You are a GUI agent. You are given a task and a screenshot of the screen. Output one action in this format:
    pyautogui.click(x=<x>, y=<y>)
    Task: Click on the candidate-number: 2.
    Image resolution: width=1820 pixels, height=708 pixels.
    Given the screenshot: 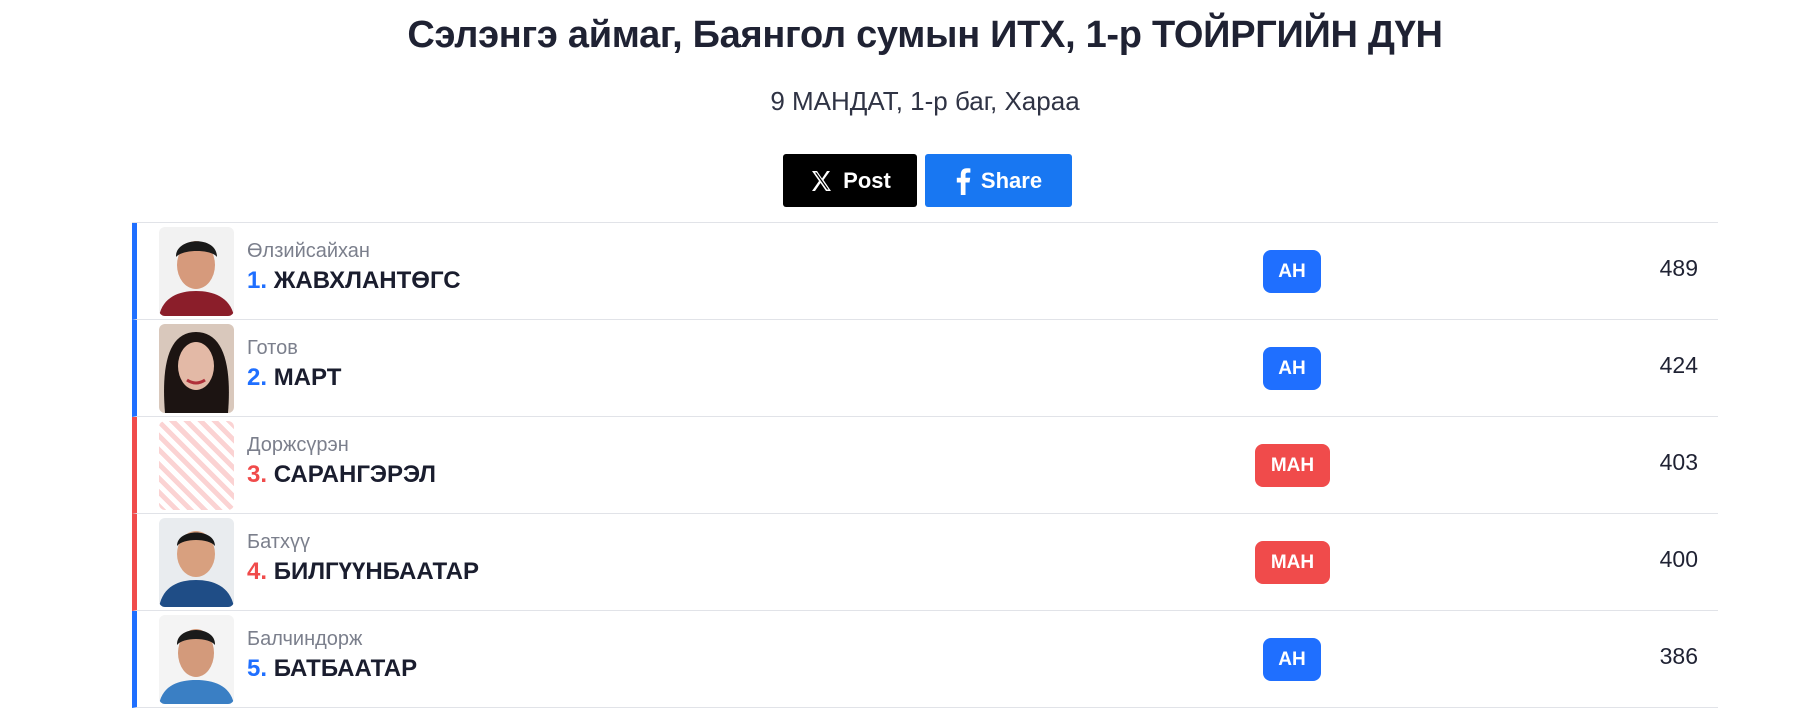 What is the action you would take?
    pyautogui.click(x=257, y=377)
    